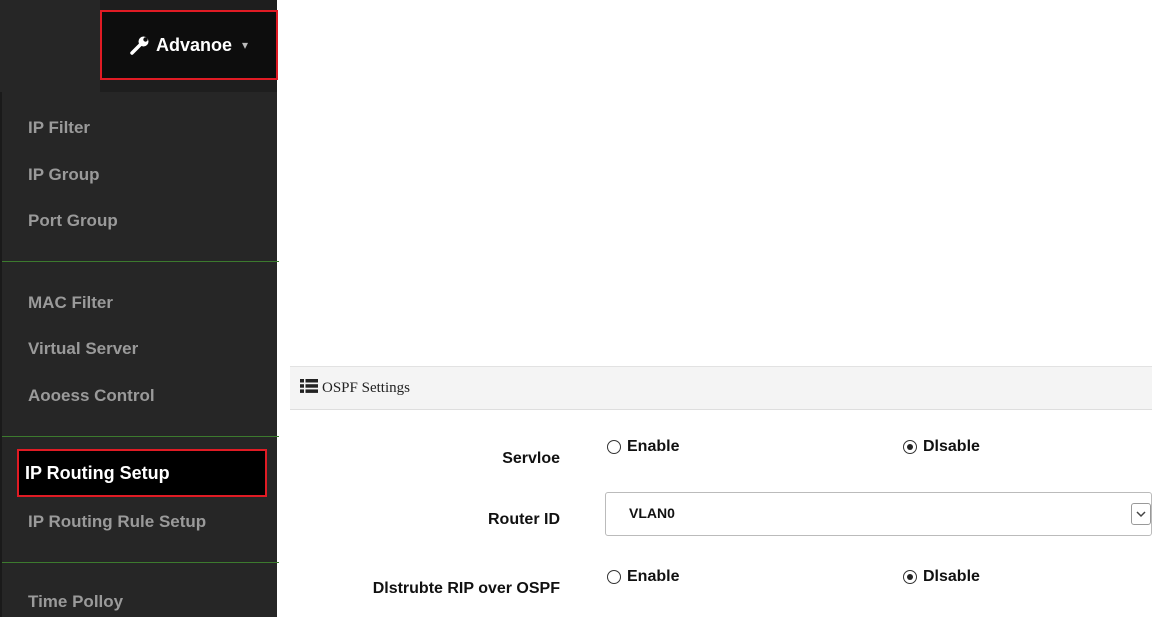  I want to click on distribute-rip-label: Dlstrubte RIP over OSPF, so click(466, 588).